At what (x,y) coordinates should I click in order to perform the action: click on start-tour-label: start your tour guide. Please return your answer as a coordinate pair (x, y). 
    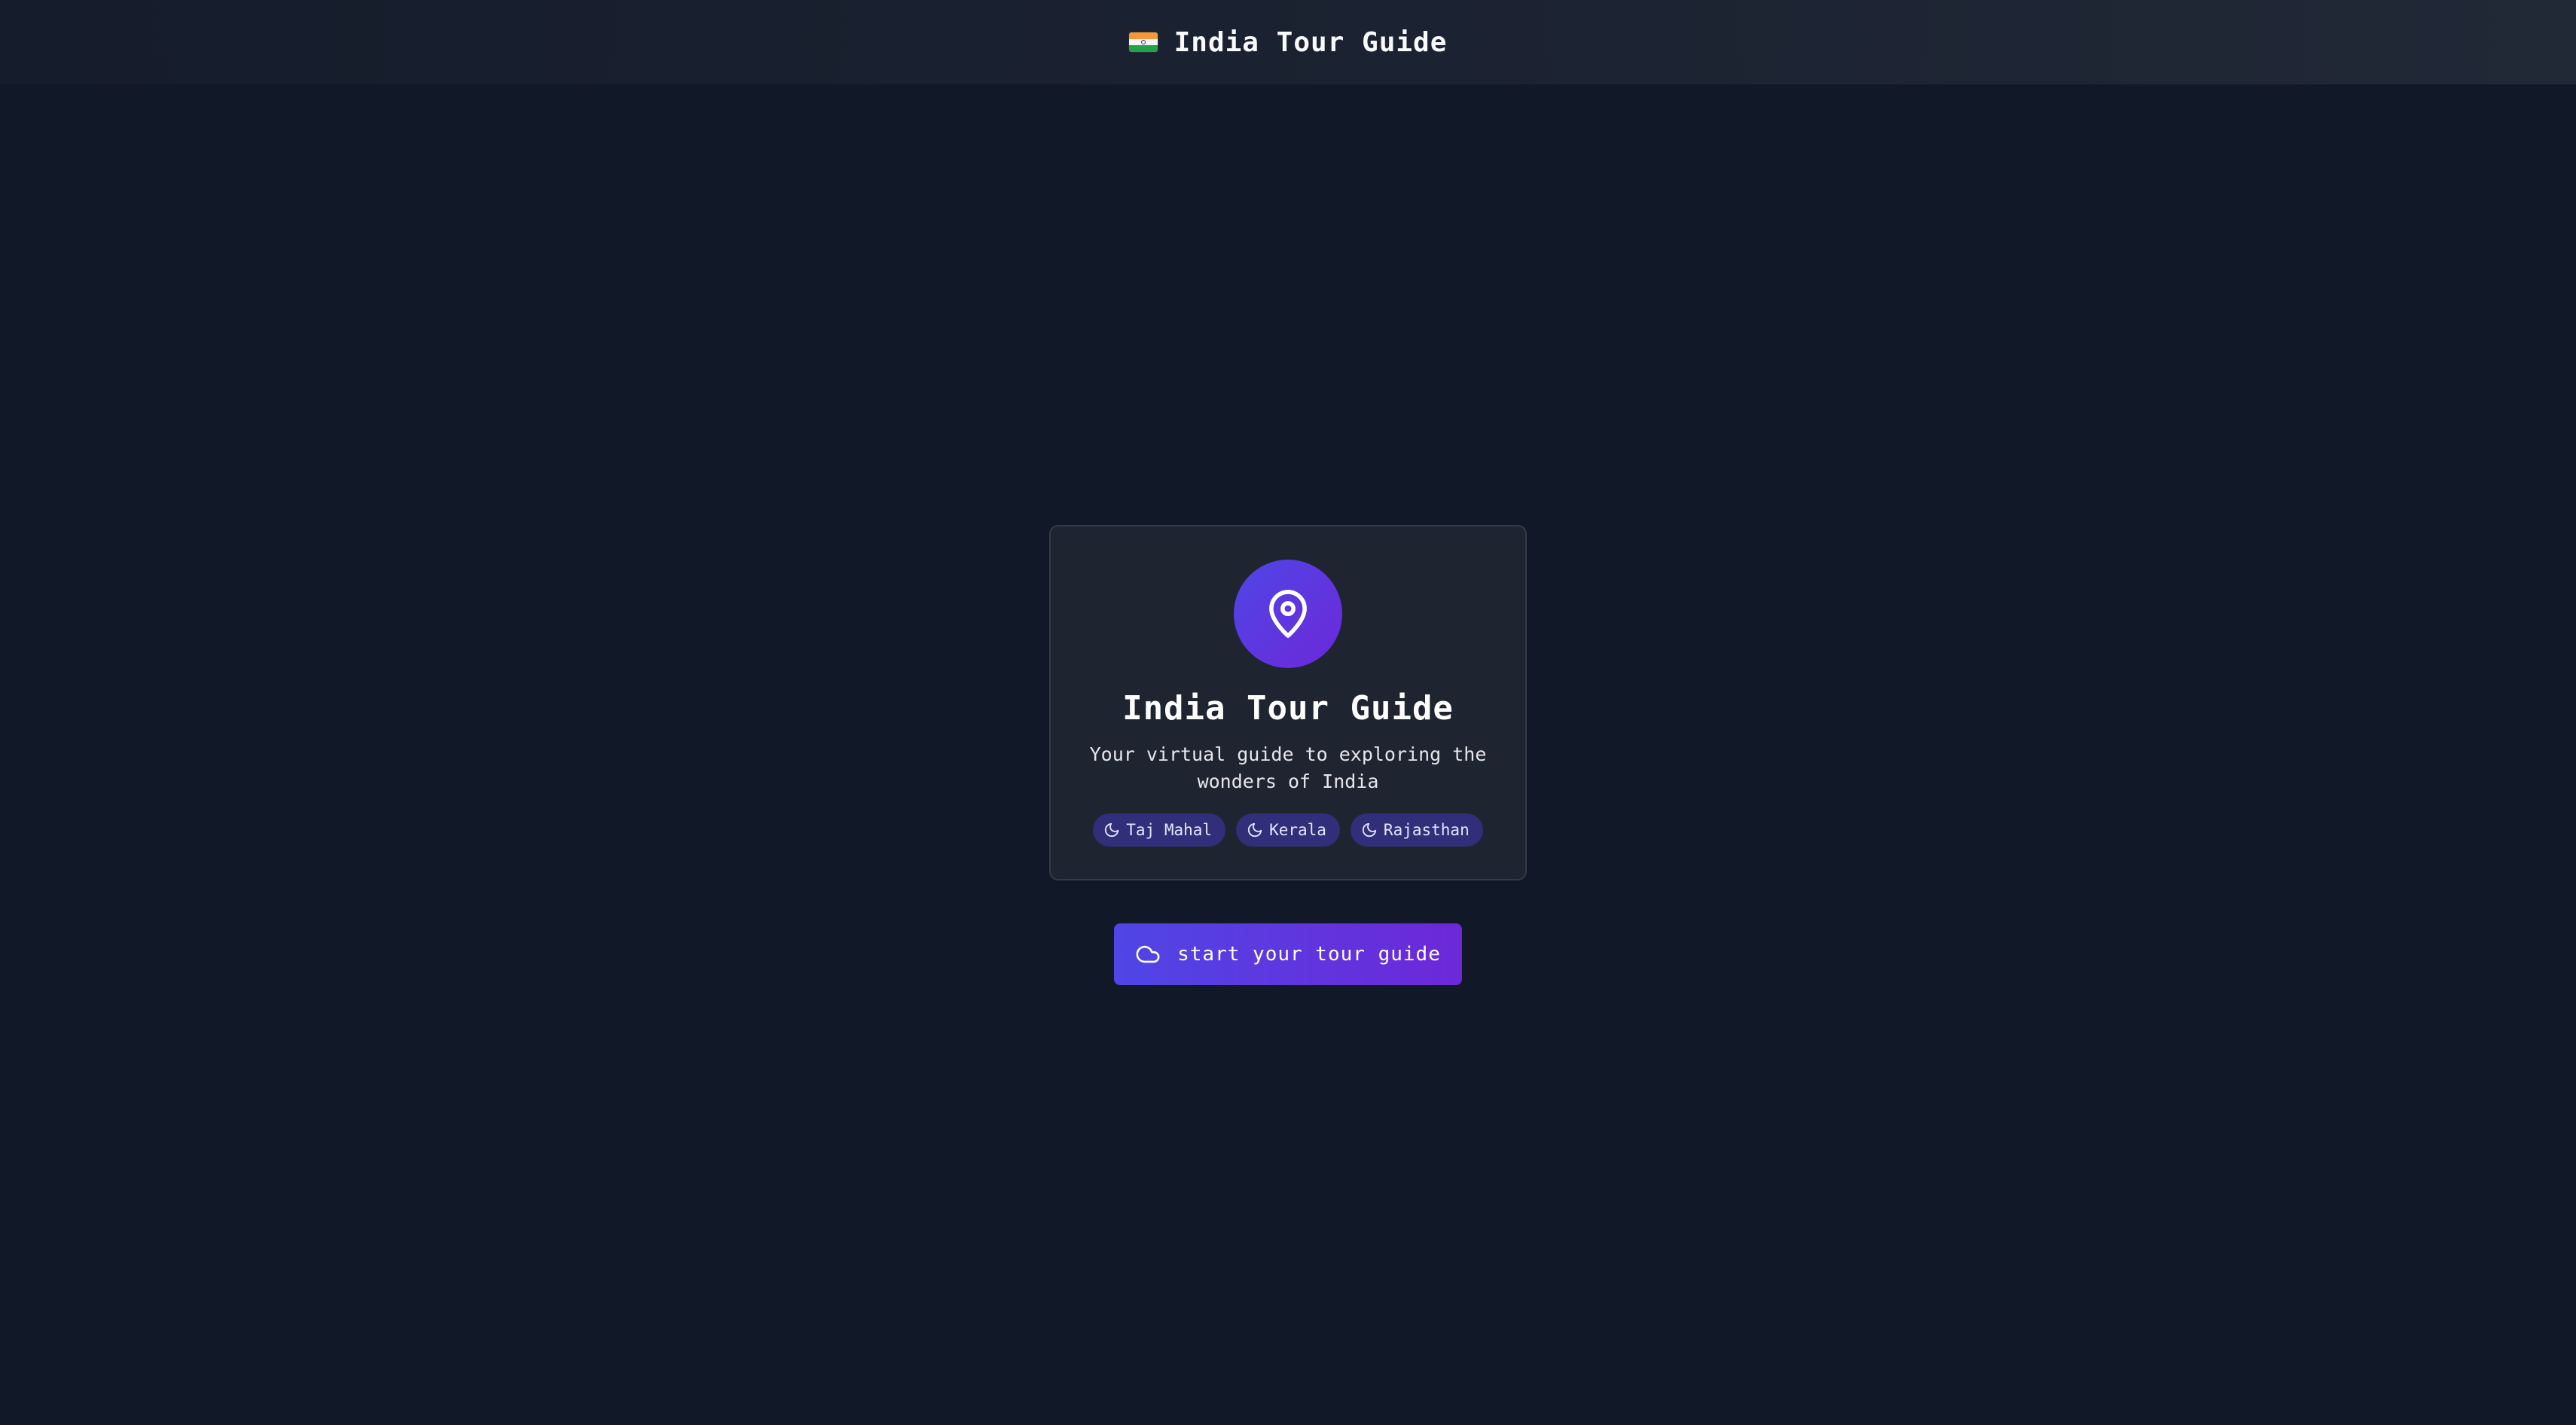
    Looking at the image, I should click on (1309, 955).